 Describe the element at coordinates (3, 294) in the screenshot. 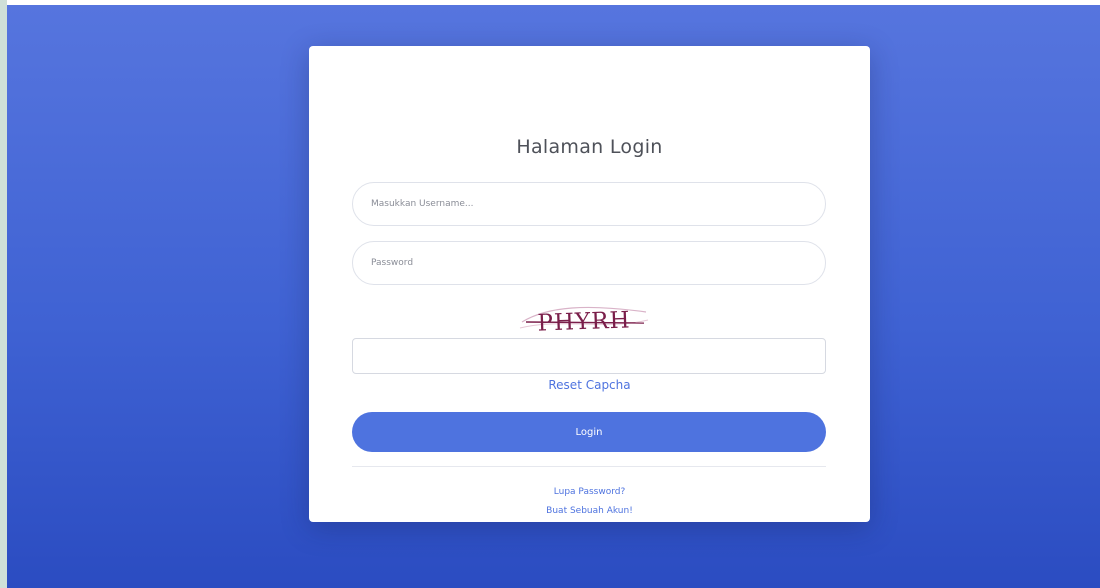

I see `left-strip` at that location.